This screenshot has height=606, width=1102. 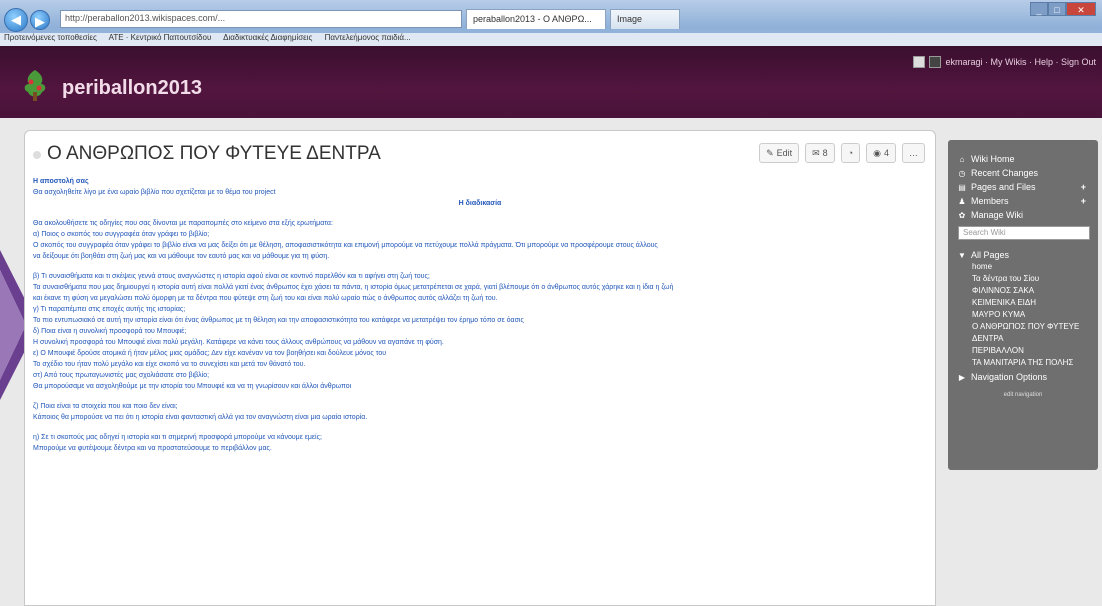 What do you see at coordinates (214, 153) in the screenshot?
I see `page-title: Ο ΑΝΘΡΩΠΟΣ ΠΟΥ ΦΥΤΕΥΕ ΔΕΝΤΡΑ` at bounding box center [214, 153].